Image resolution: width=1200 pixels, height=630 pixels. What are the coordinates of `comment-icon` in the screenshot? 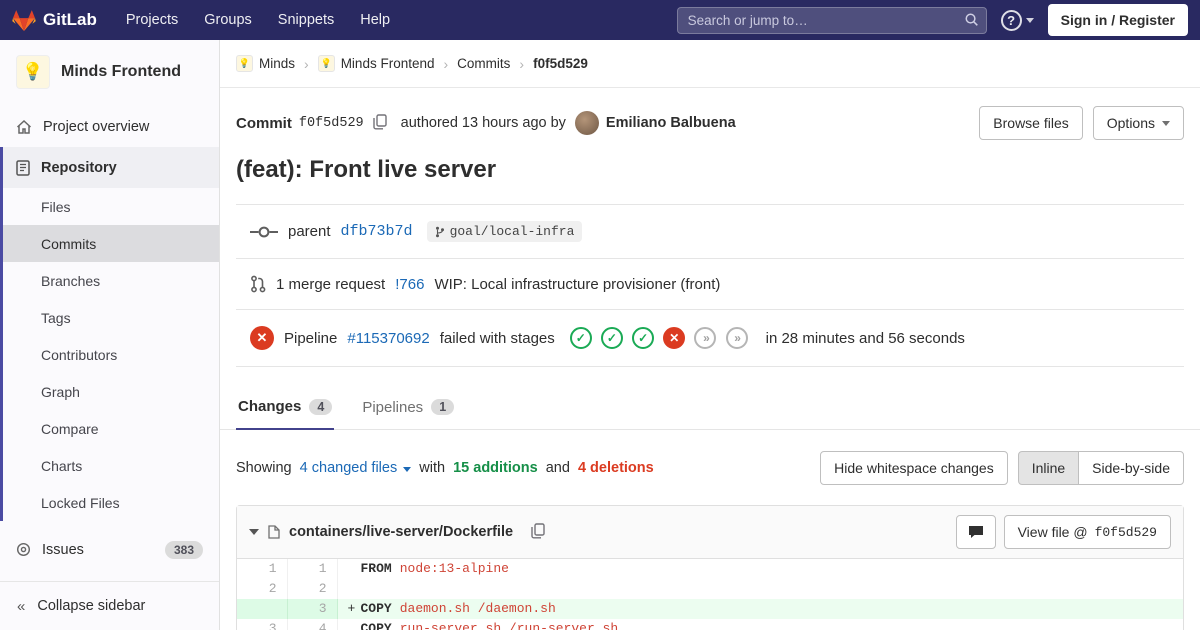 It's located at (975, 532).